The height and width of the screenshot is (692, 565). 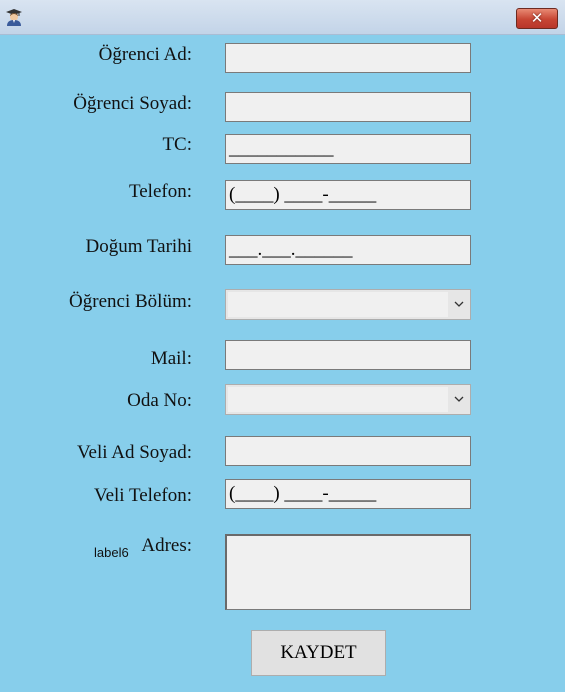 What do you see at coordinates (348, 250) in the screenshot?
I see `birth-date-input: ___.___.______` at bounding box center [348, 250].